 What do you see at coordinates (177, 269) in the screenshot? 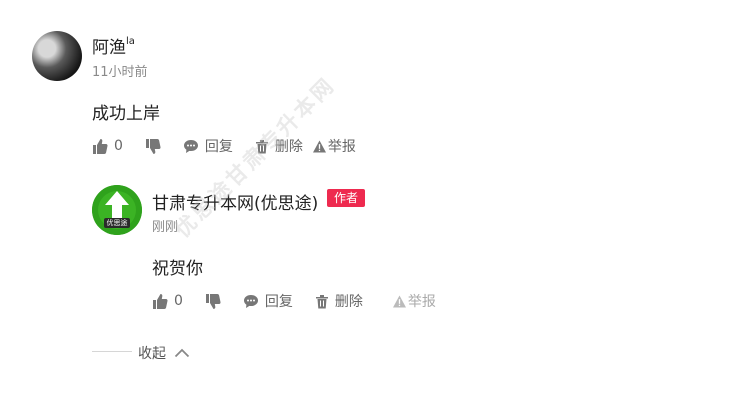
I see `reply-text: 祝贺你` at bounding box center [177, 269].